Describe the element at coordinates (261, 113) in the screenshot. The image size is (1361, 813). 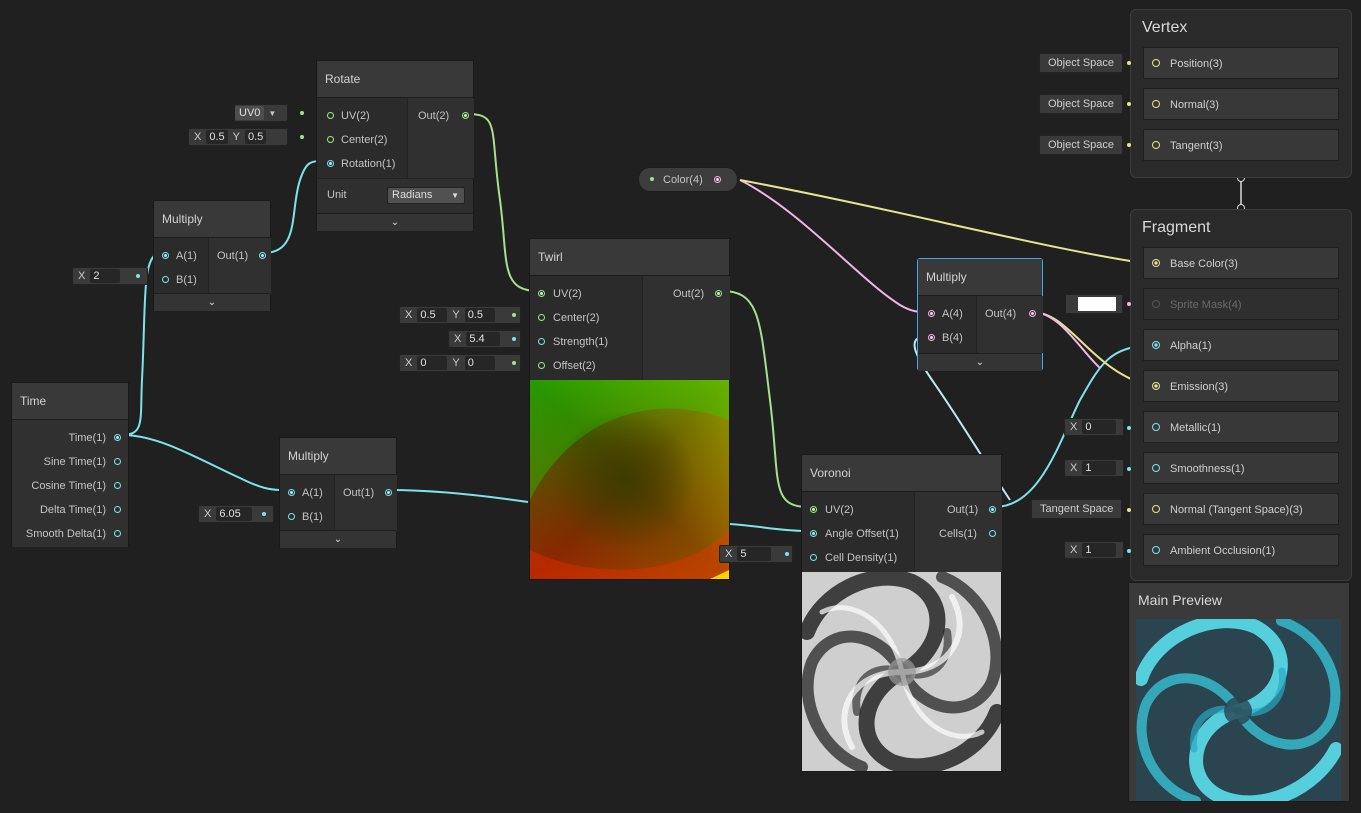
I see `rotate-uv-dropdown: UV0 ▼` at that location.